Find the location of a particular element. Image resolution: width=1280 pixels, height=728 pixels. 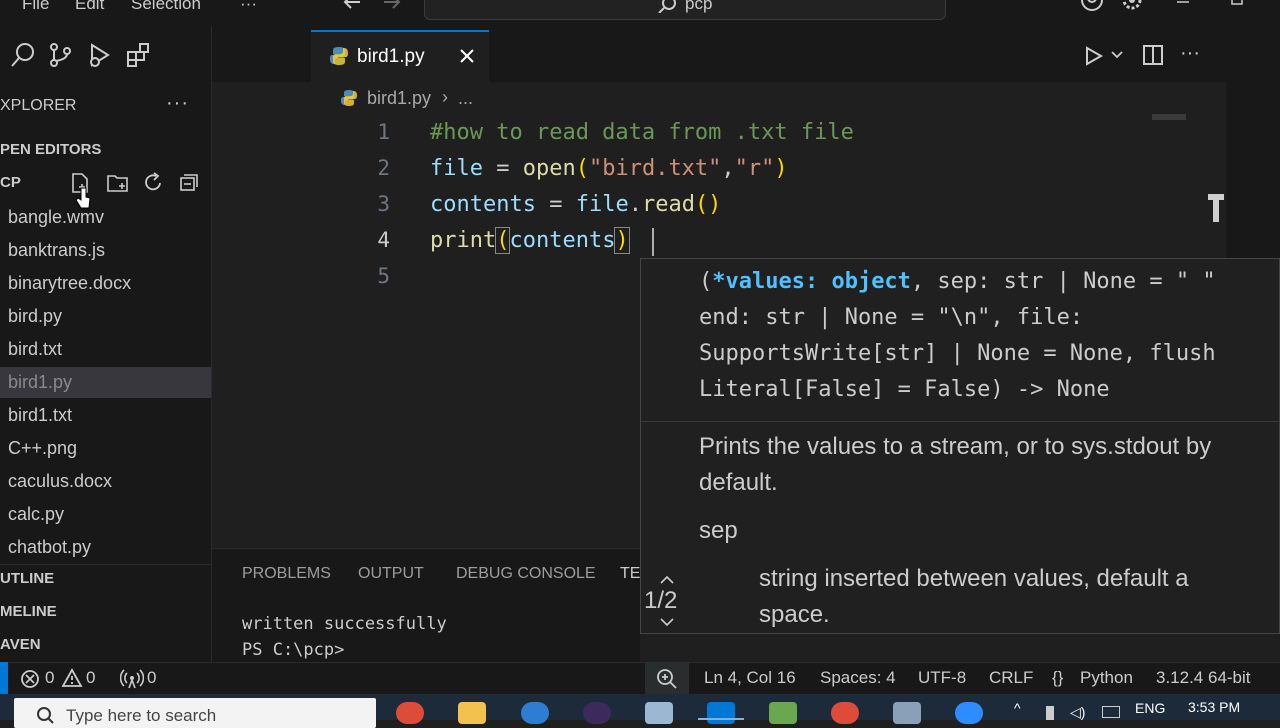

tab-label: bird1.py is located at coordinates (391, 56).